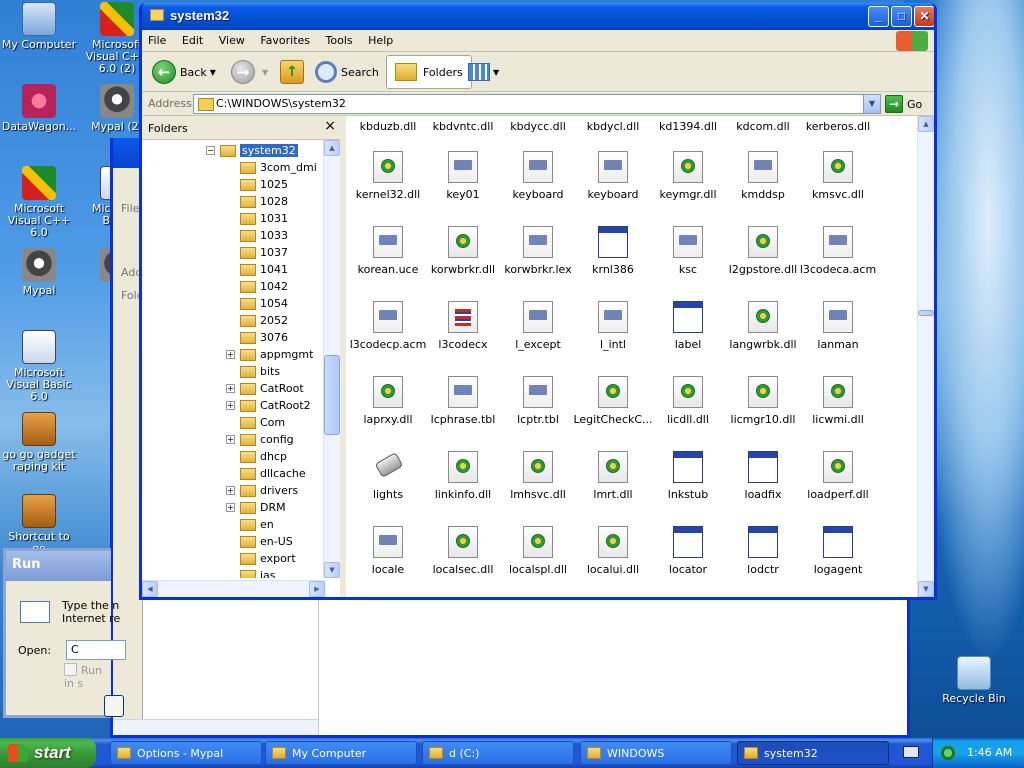  I want to click on up-button: ↑, so click(292, 72).